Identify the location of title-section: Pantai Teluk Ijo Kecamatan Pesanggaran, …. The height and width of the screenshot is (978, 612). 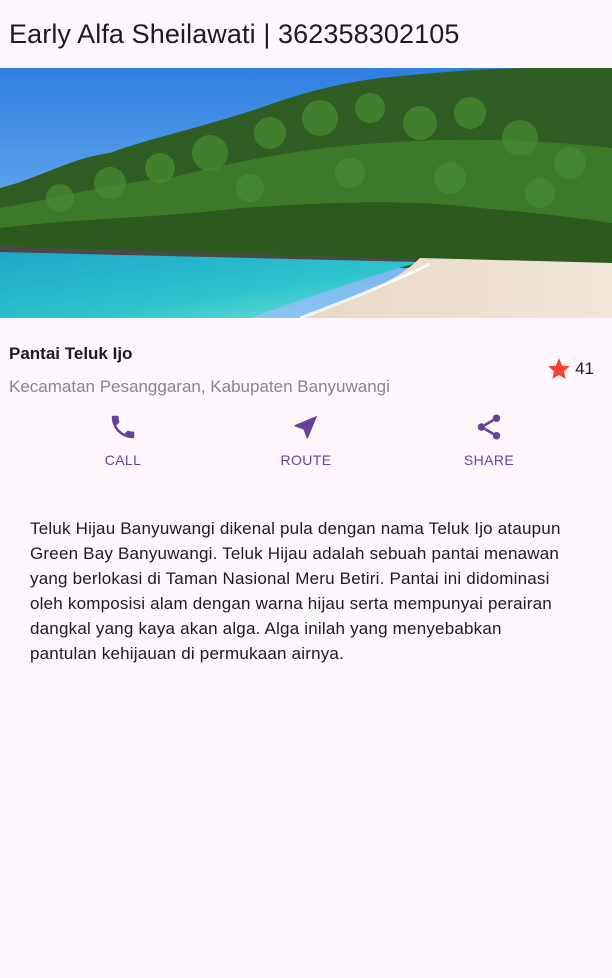
(306, 364).